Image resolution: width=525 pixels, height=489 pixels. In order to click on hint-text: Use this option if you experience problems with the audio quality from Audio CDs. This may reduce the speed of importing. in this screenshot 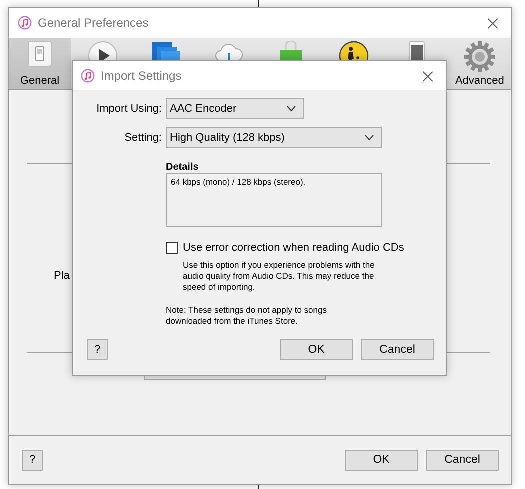, I will do `click(279, 276)`.